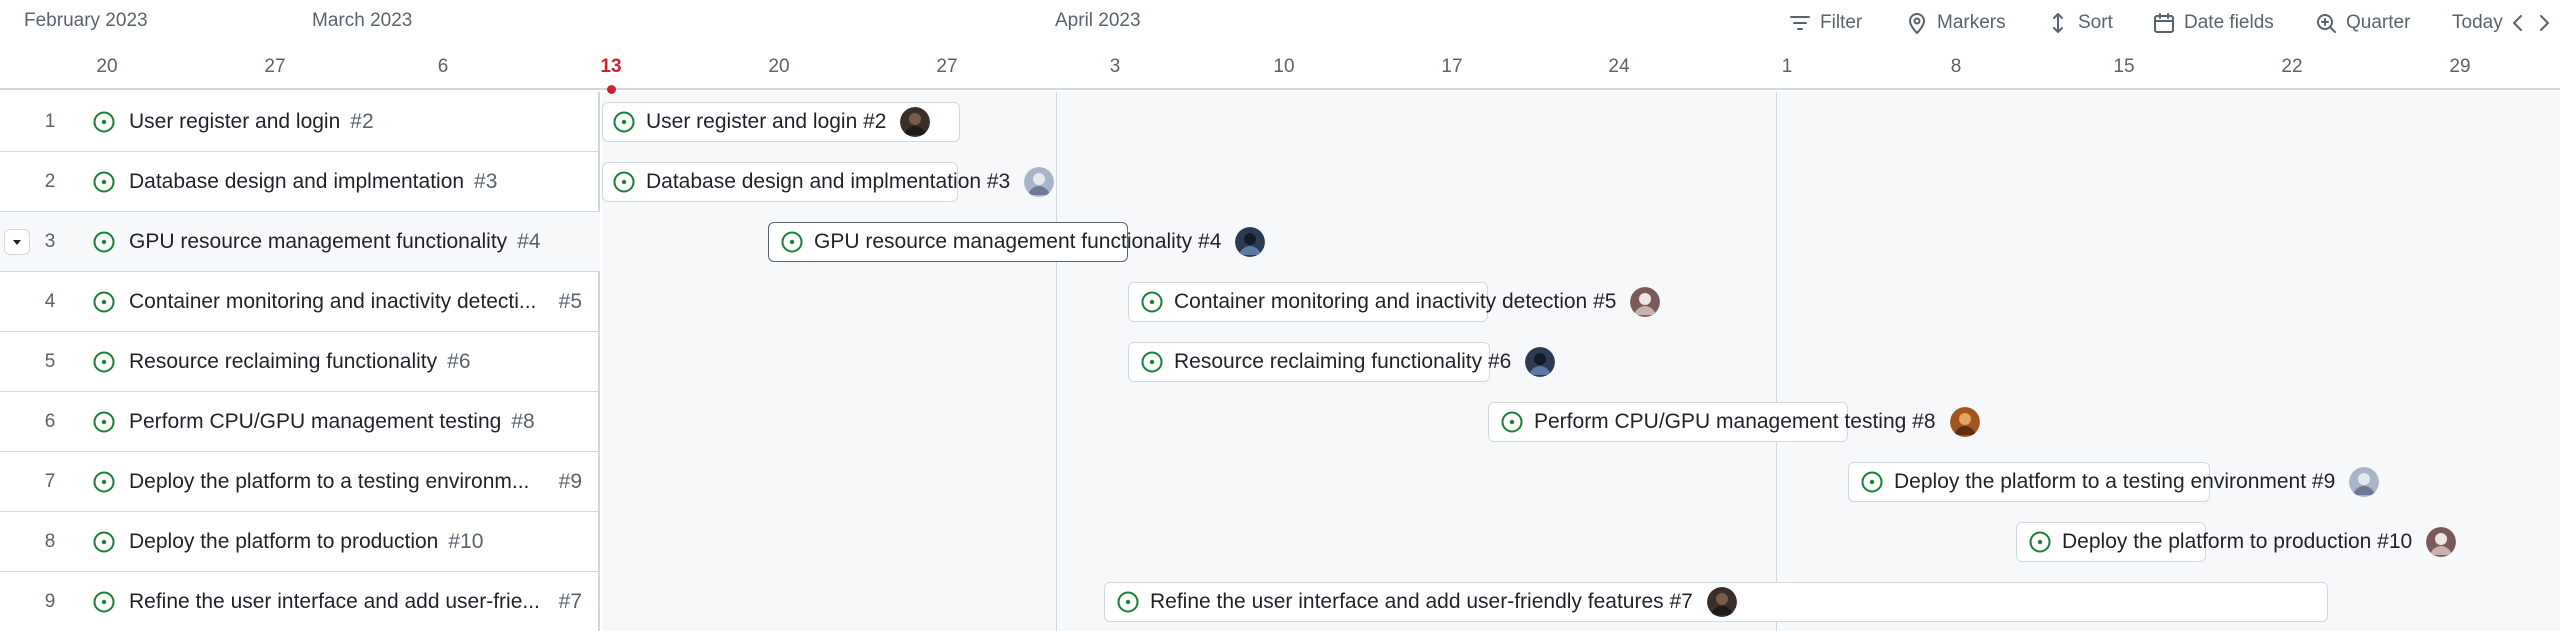  I want to click on timeline-bar-label: GPU resource management functionality #4, so click(1023, 242).